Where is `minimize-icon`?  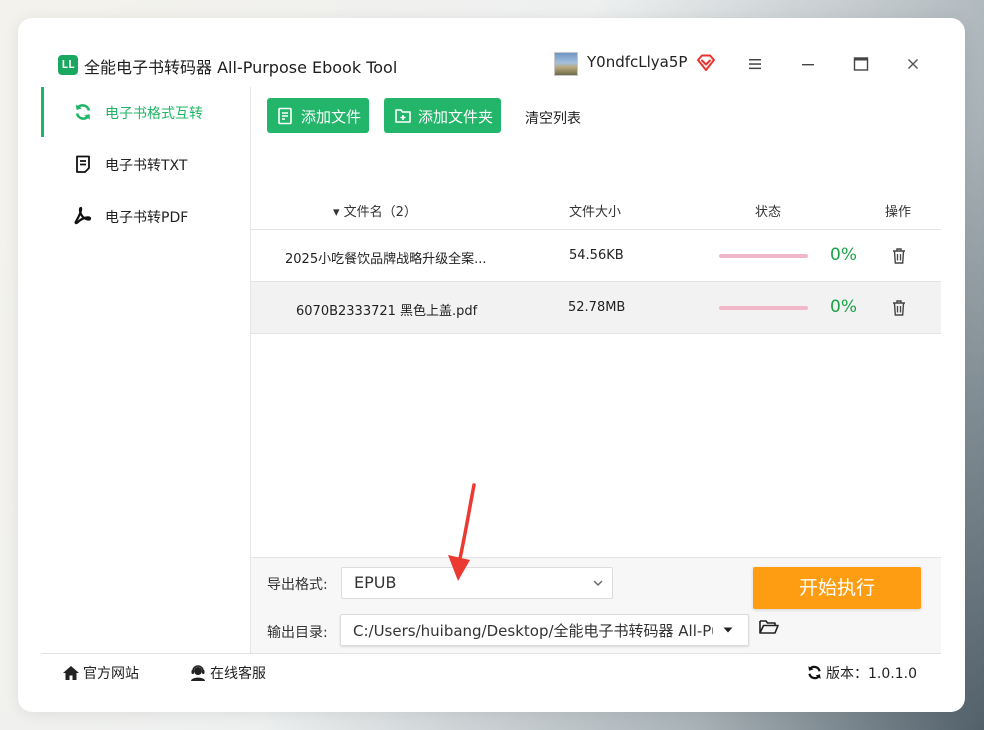
minimize-icon is located at coordinates (808, 65).